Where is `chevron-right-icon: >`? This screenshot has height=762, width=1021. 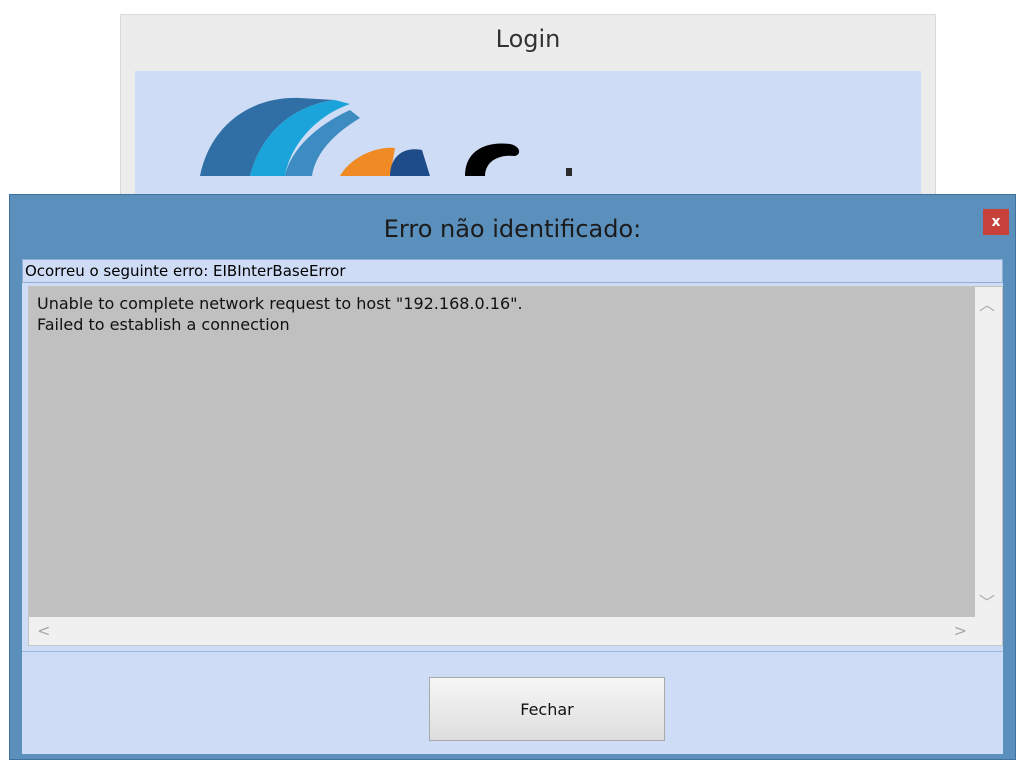 chevron-right-icon: > is located at coordinates (960, 630).